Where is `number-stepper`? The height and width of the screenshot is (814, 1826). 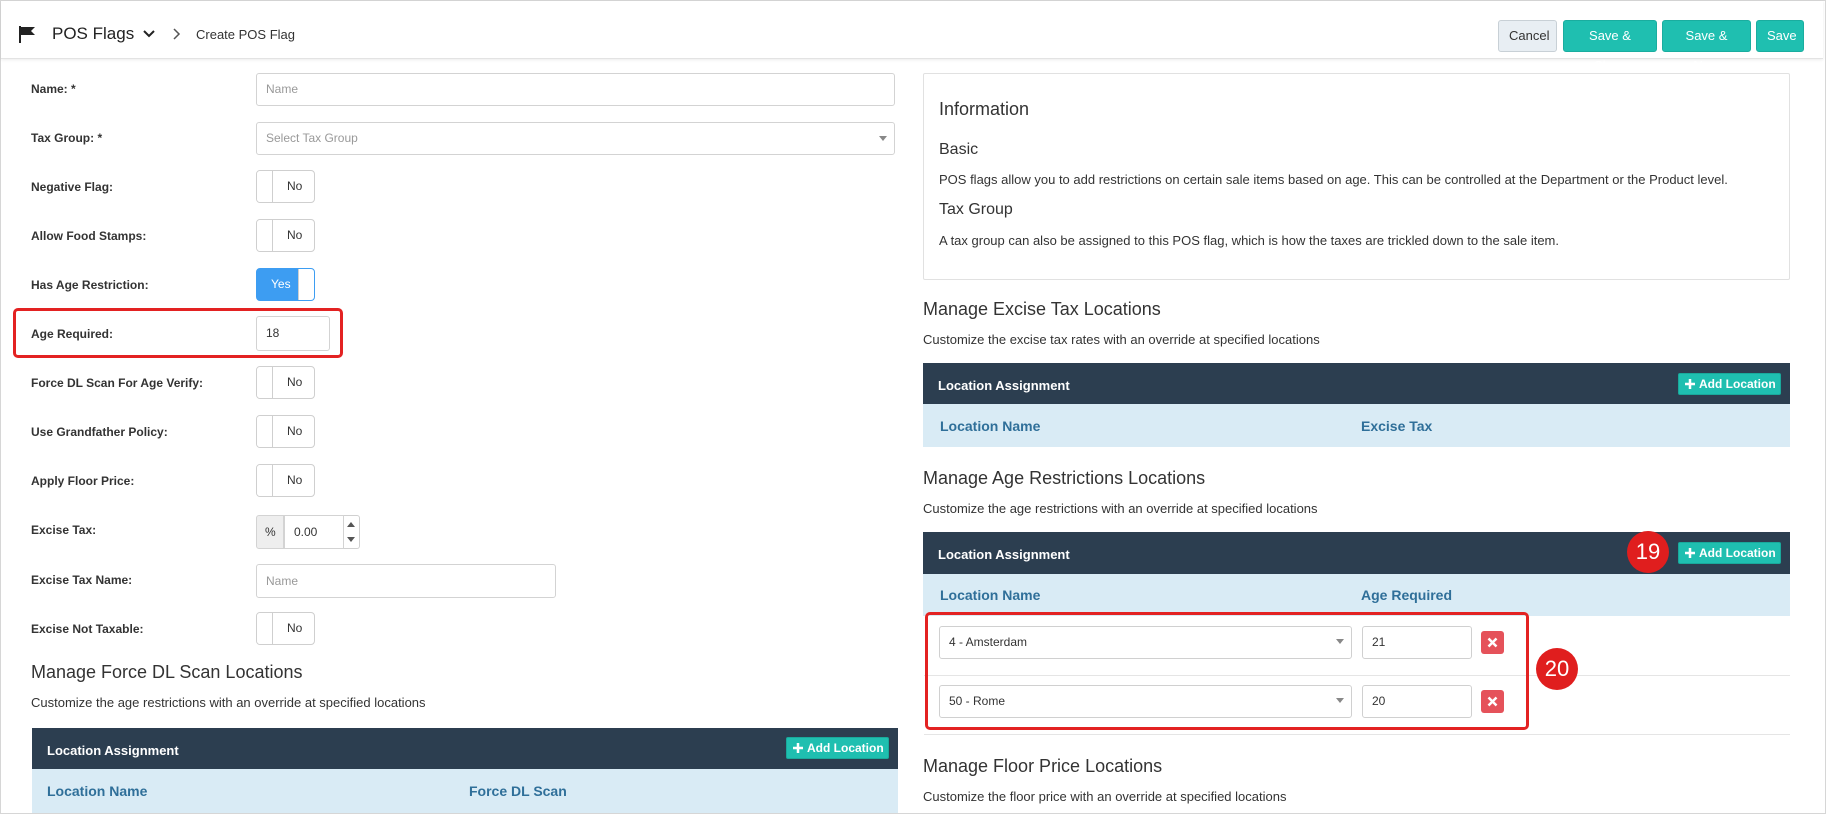 number-stepper is located at coordinates (352, 532).